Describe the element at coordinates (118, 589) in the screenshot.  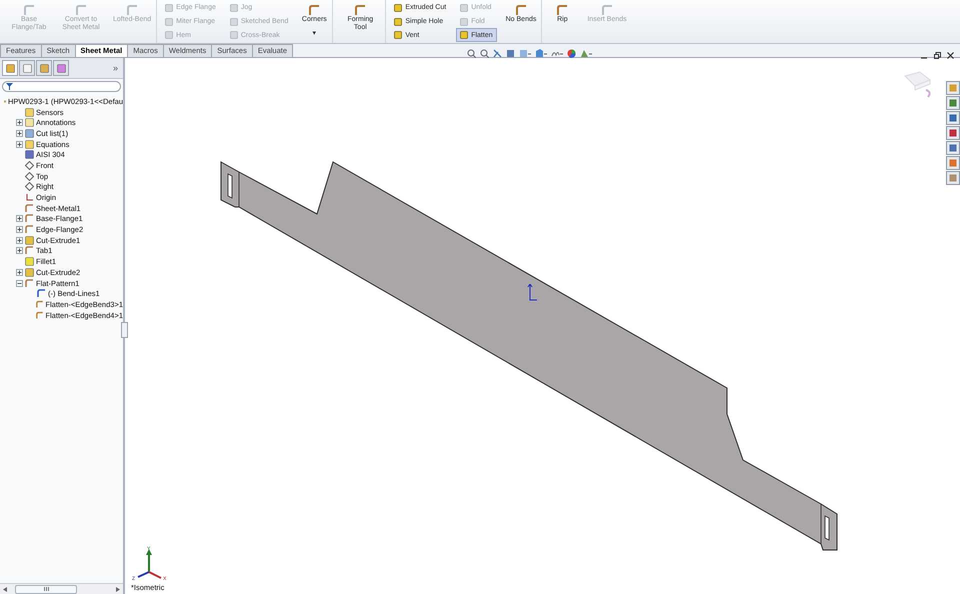
I see `scroll-right-icon` at that location.